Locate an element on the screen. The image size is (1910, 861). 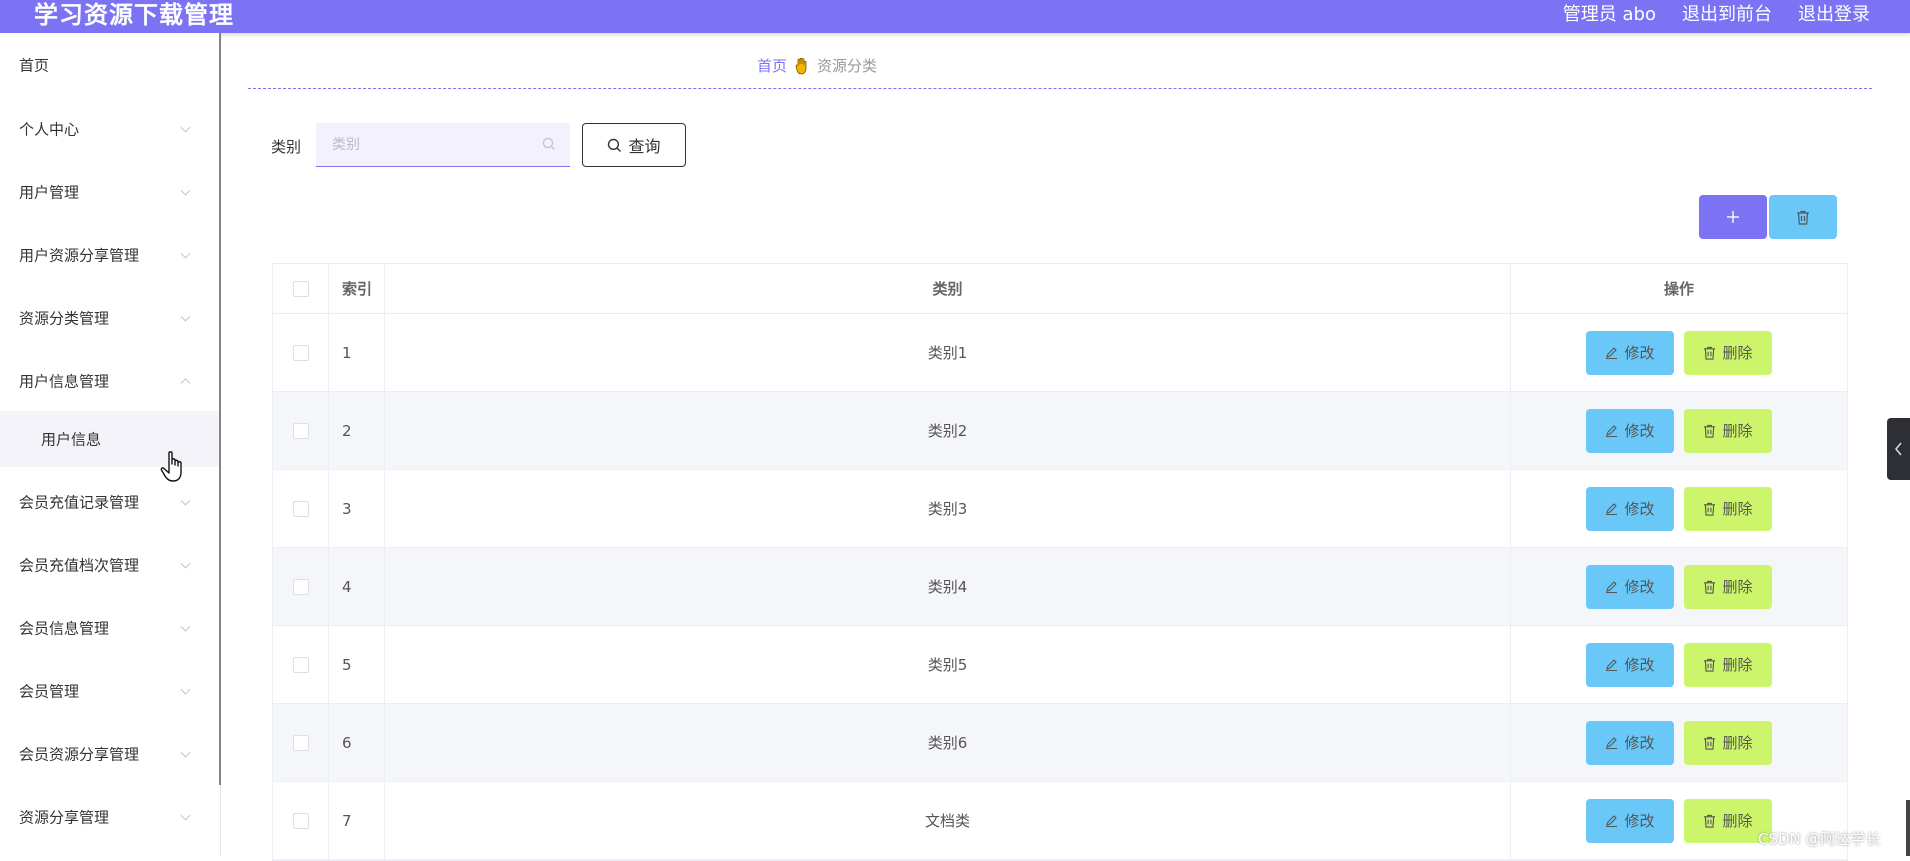
sidebar-item-member-management: 会员管理 is located at coordinates (110, 691).